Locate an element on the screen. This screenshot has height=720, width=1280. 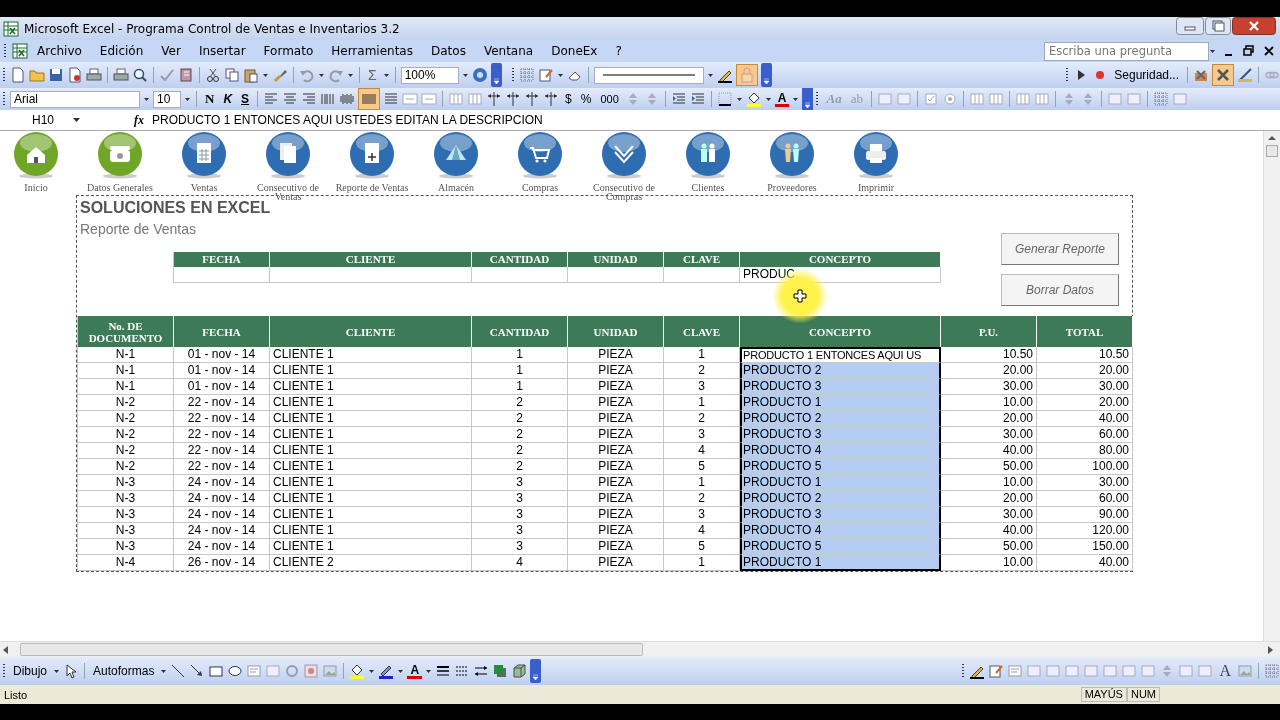
restore-icon is located at coordinates (1249, 51).